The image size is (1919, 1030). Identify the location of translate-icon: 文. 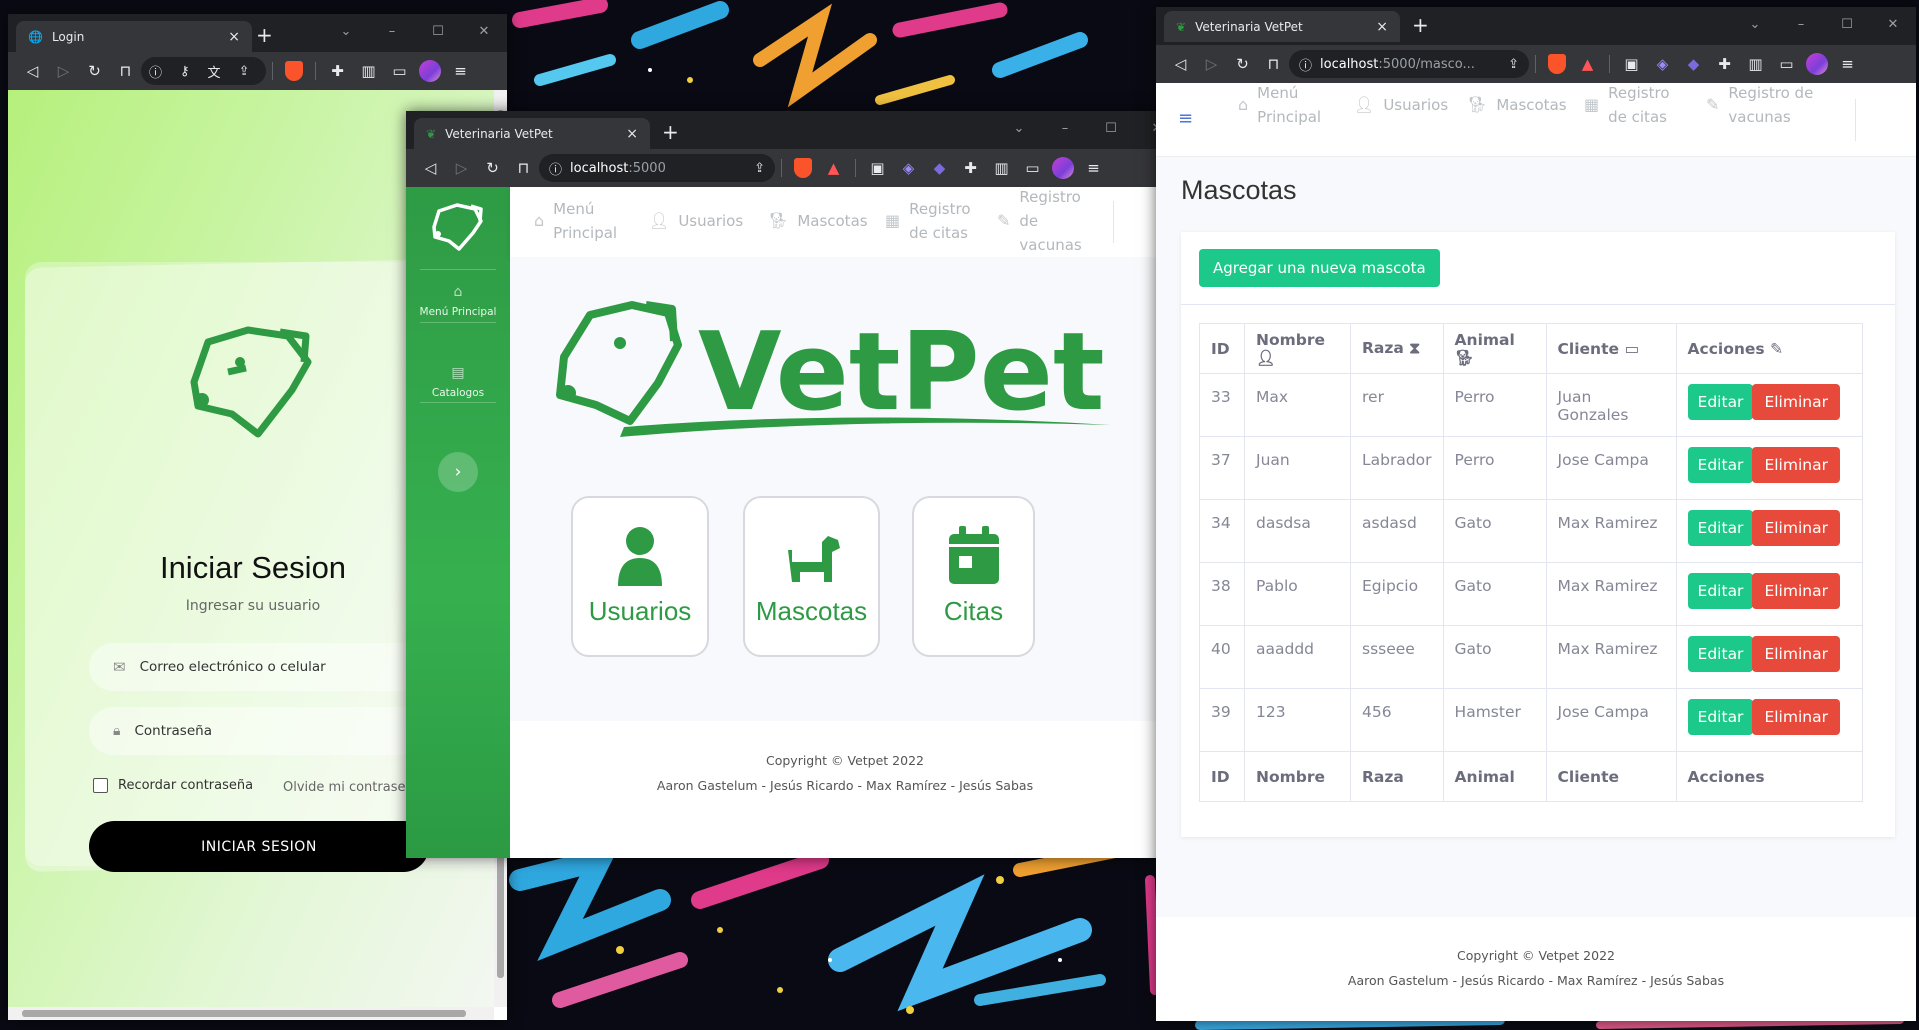
(214, 71).